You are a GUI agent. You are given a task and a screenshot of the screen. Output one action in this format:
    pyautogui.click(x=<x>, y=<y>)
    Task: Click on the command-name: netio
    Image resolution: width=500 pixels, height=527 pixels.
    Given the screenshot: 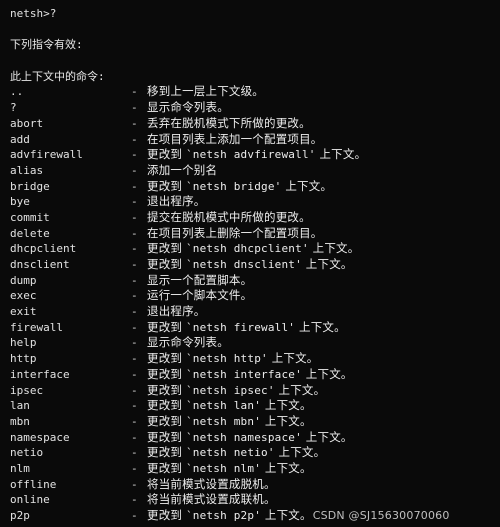 What is the action you would take?
    pyautogui.click(x=27, y=453)
    